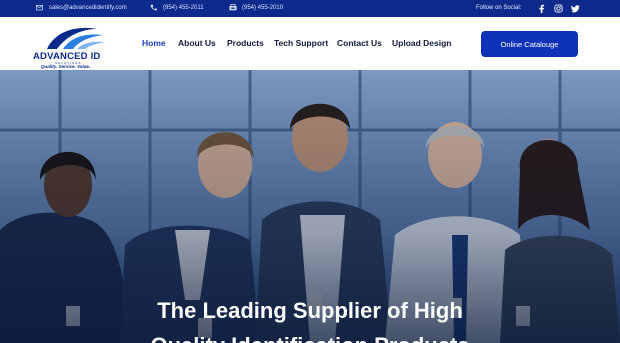 This screenshot has width=620, height=343. I want to click on nav-upload-design: Upload Design, so click(422, 43).